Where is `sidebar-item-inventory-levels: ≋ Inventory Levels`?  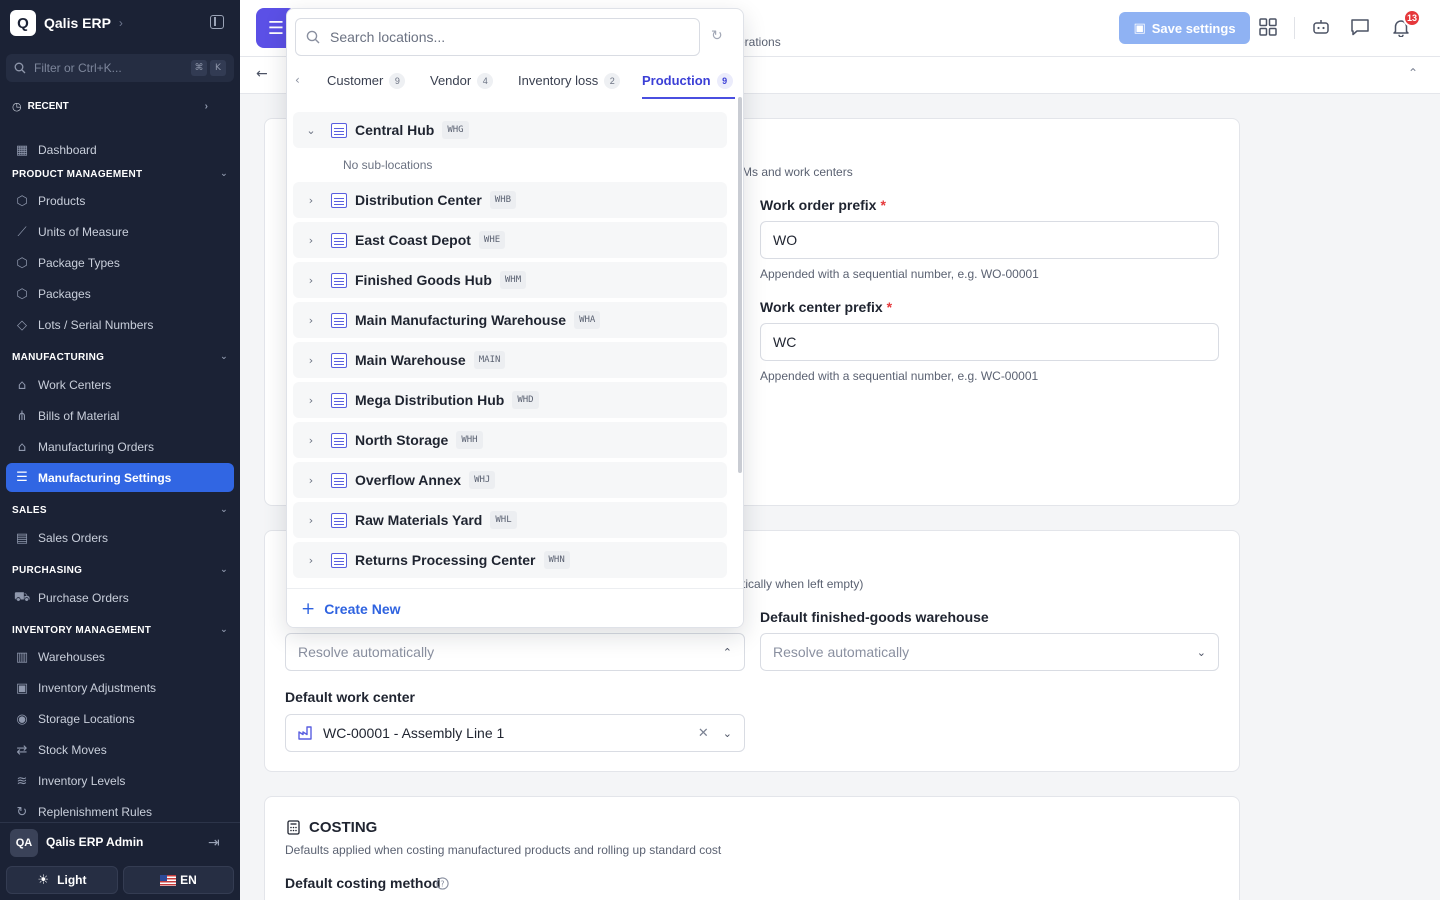
sidebar-item-inventory-levels: ≋ Inventory Levels is located at coordinates (120, 781).